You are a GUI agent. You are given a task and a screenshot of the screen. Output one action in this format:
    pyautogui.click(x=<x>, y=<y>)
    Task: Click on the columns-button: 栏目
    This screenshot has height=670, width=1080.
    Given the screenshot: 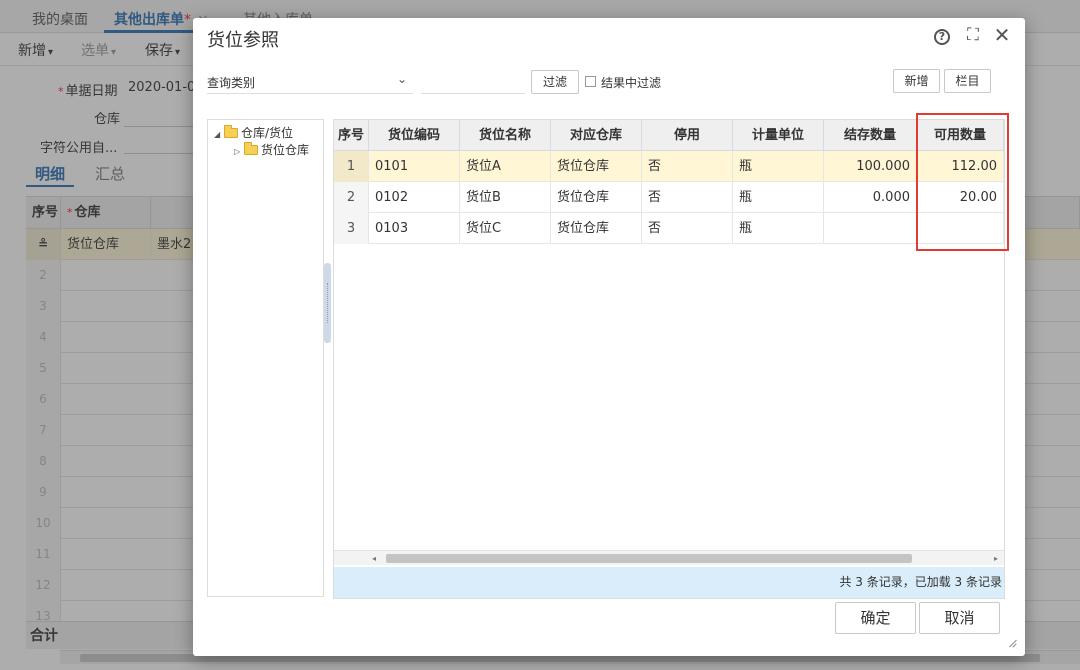 What is the action you would take?
    pyautogui.click(x=967, y=81)
    